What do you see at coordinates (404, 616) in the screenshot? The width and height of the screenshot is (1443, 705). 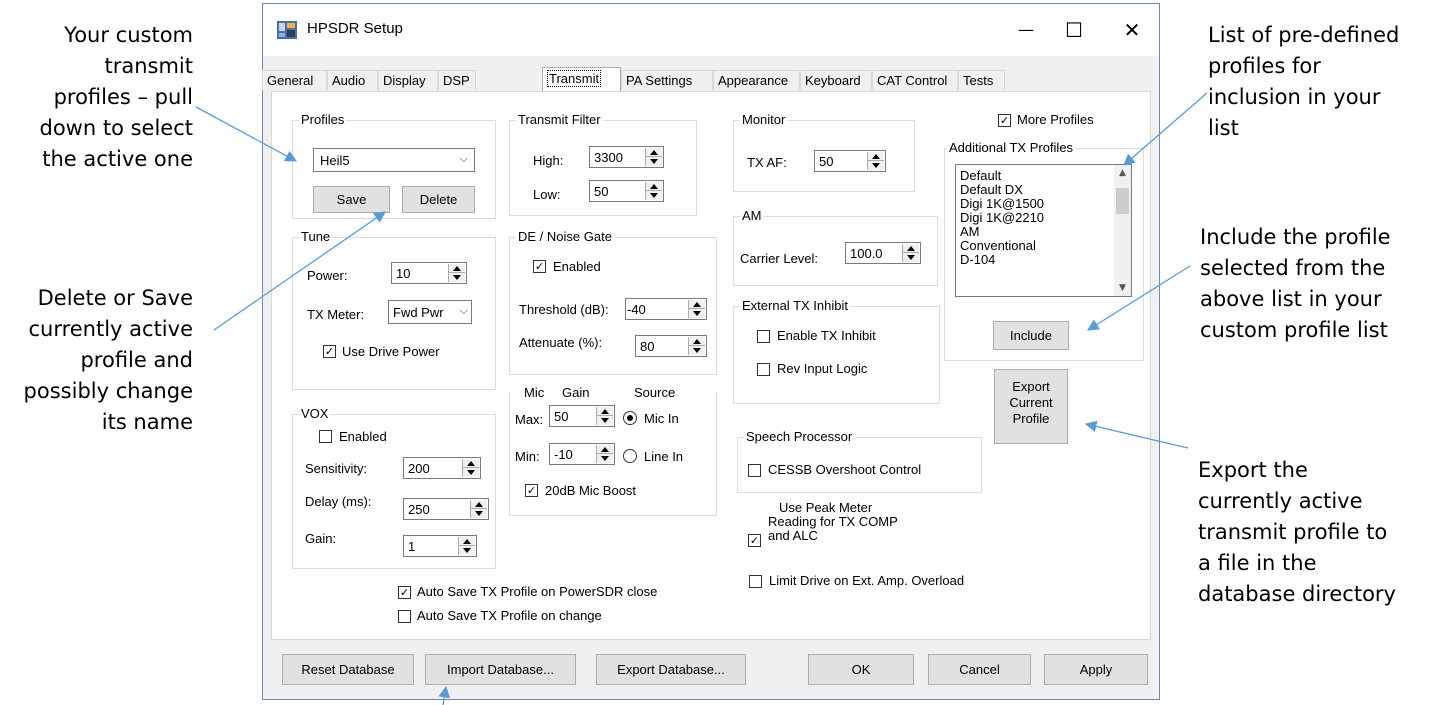 I see `autosave-change-checkbox` at bounding box center [404, 616].